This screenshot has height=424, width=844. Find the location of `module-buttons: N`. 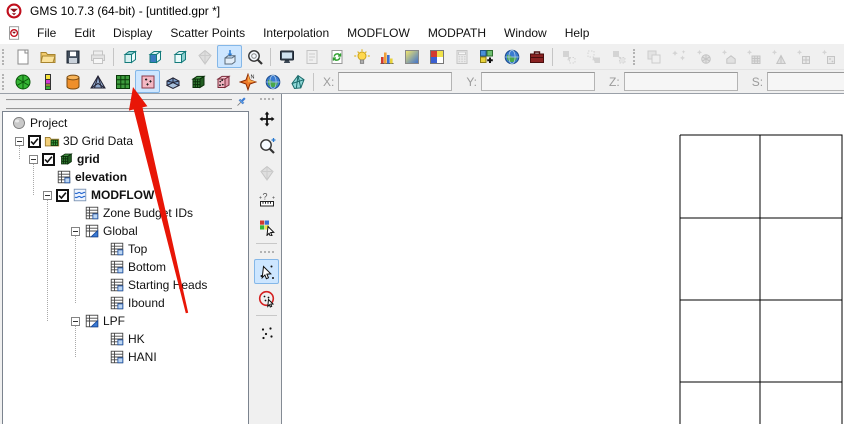

module-buttons: N is located at coordinates (158, 81).